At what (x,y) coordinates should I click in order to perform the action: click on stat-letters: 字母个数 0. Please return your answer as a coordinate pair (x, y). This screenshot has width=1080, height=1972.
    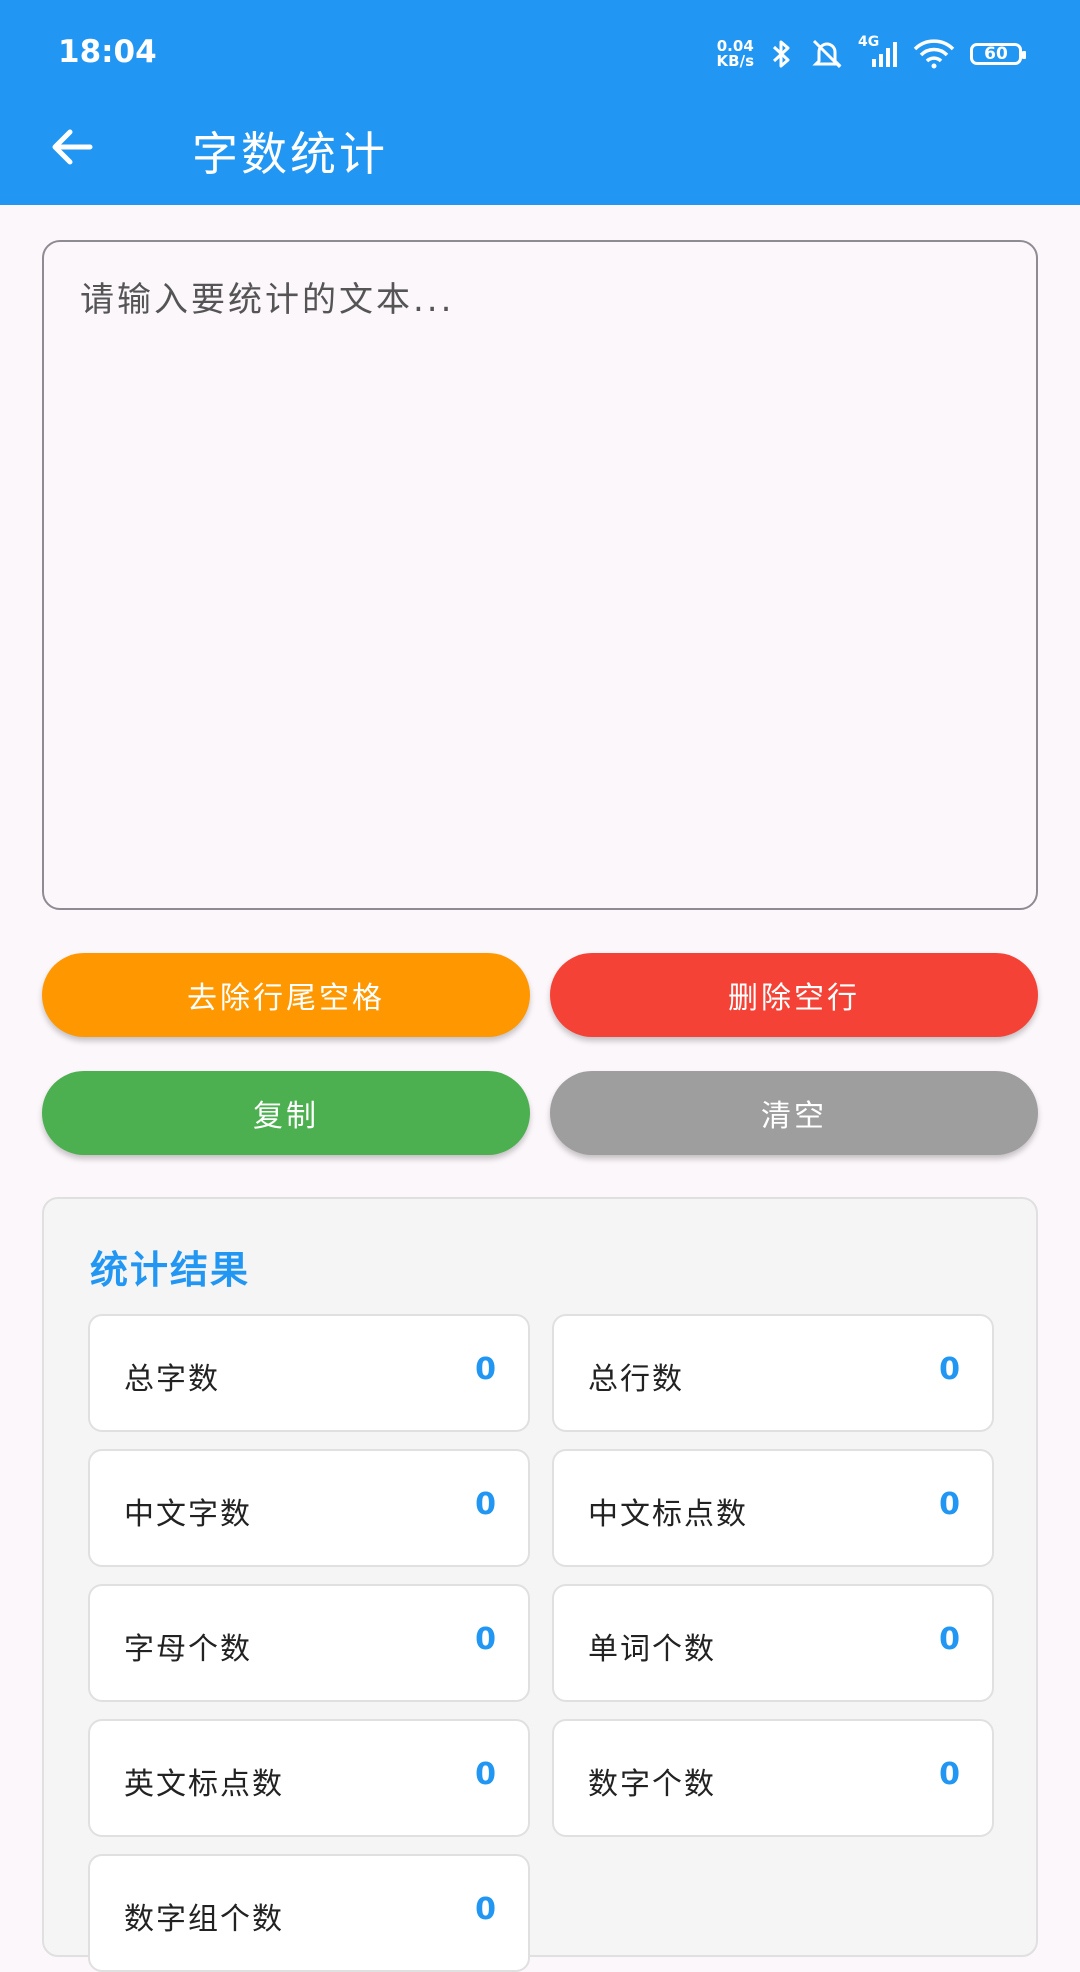
    Looking at the image, I should click on (309, 1643).